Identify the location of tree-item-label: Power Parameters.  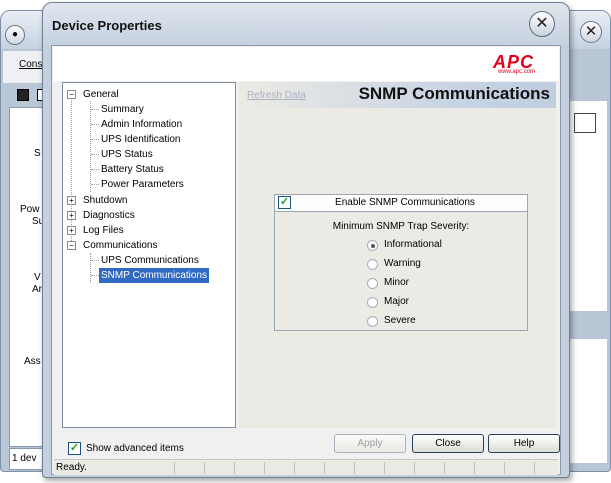
(142, 184).